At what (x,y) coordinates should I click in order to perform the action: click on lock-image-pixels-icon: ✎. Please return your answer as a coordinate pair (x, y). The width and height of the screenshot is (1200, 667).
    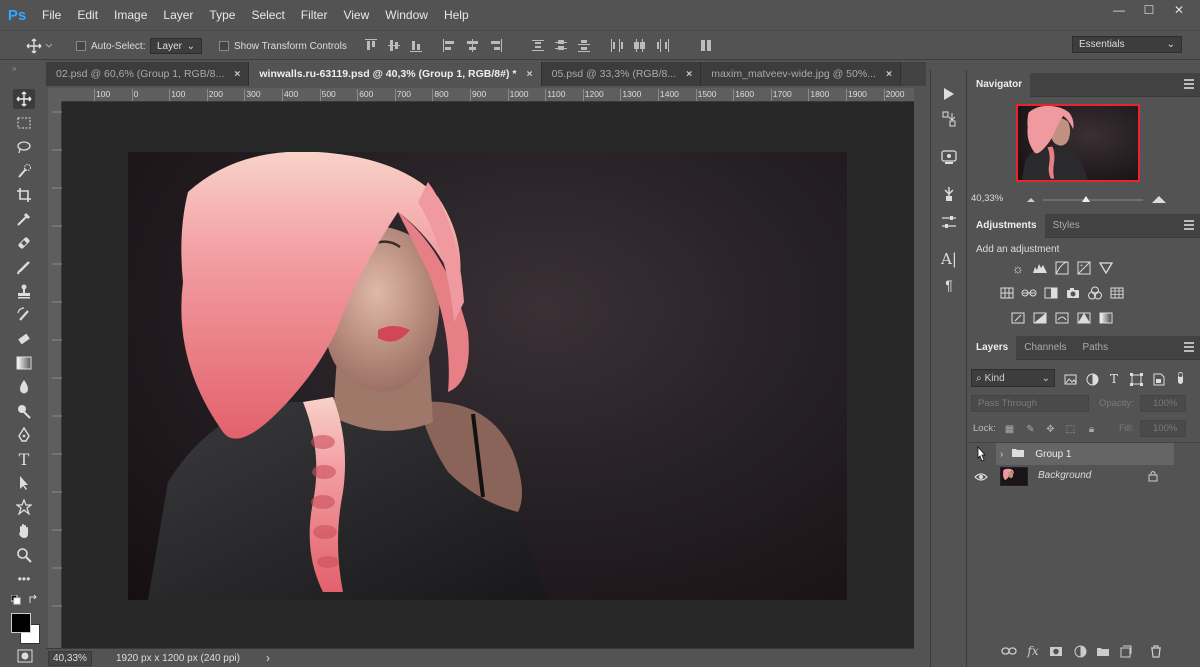
    Looking at the image, I should click on (1030, 429).